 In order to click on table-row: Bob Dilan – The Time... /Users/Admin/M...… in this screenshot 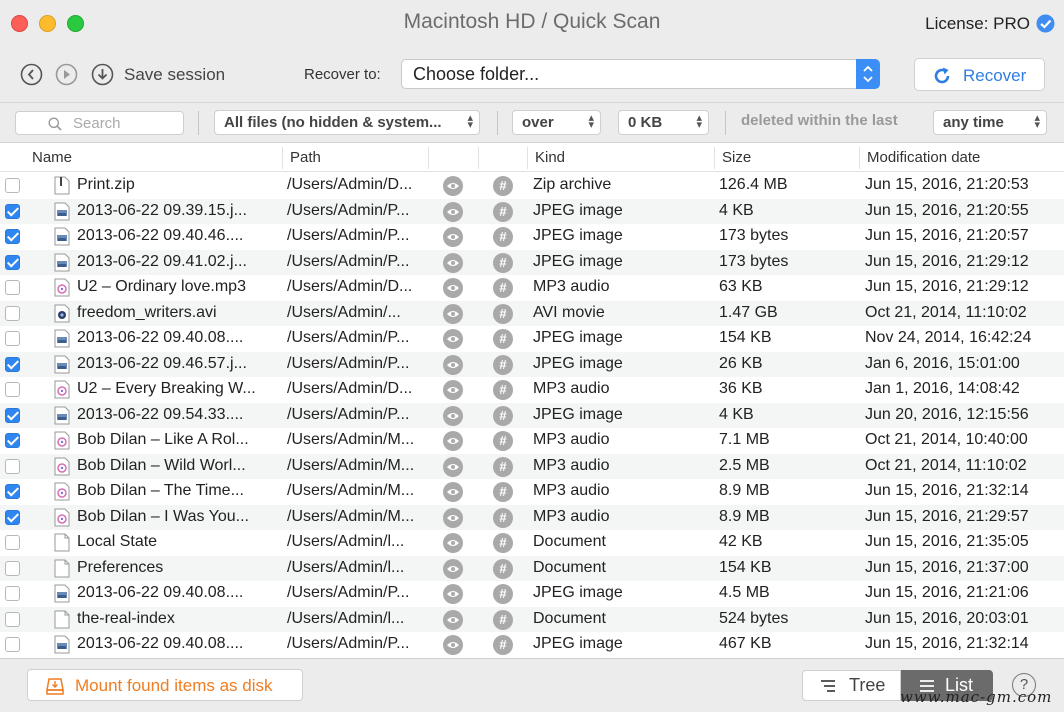, I will do `click(532, 492)`.